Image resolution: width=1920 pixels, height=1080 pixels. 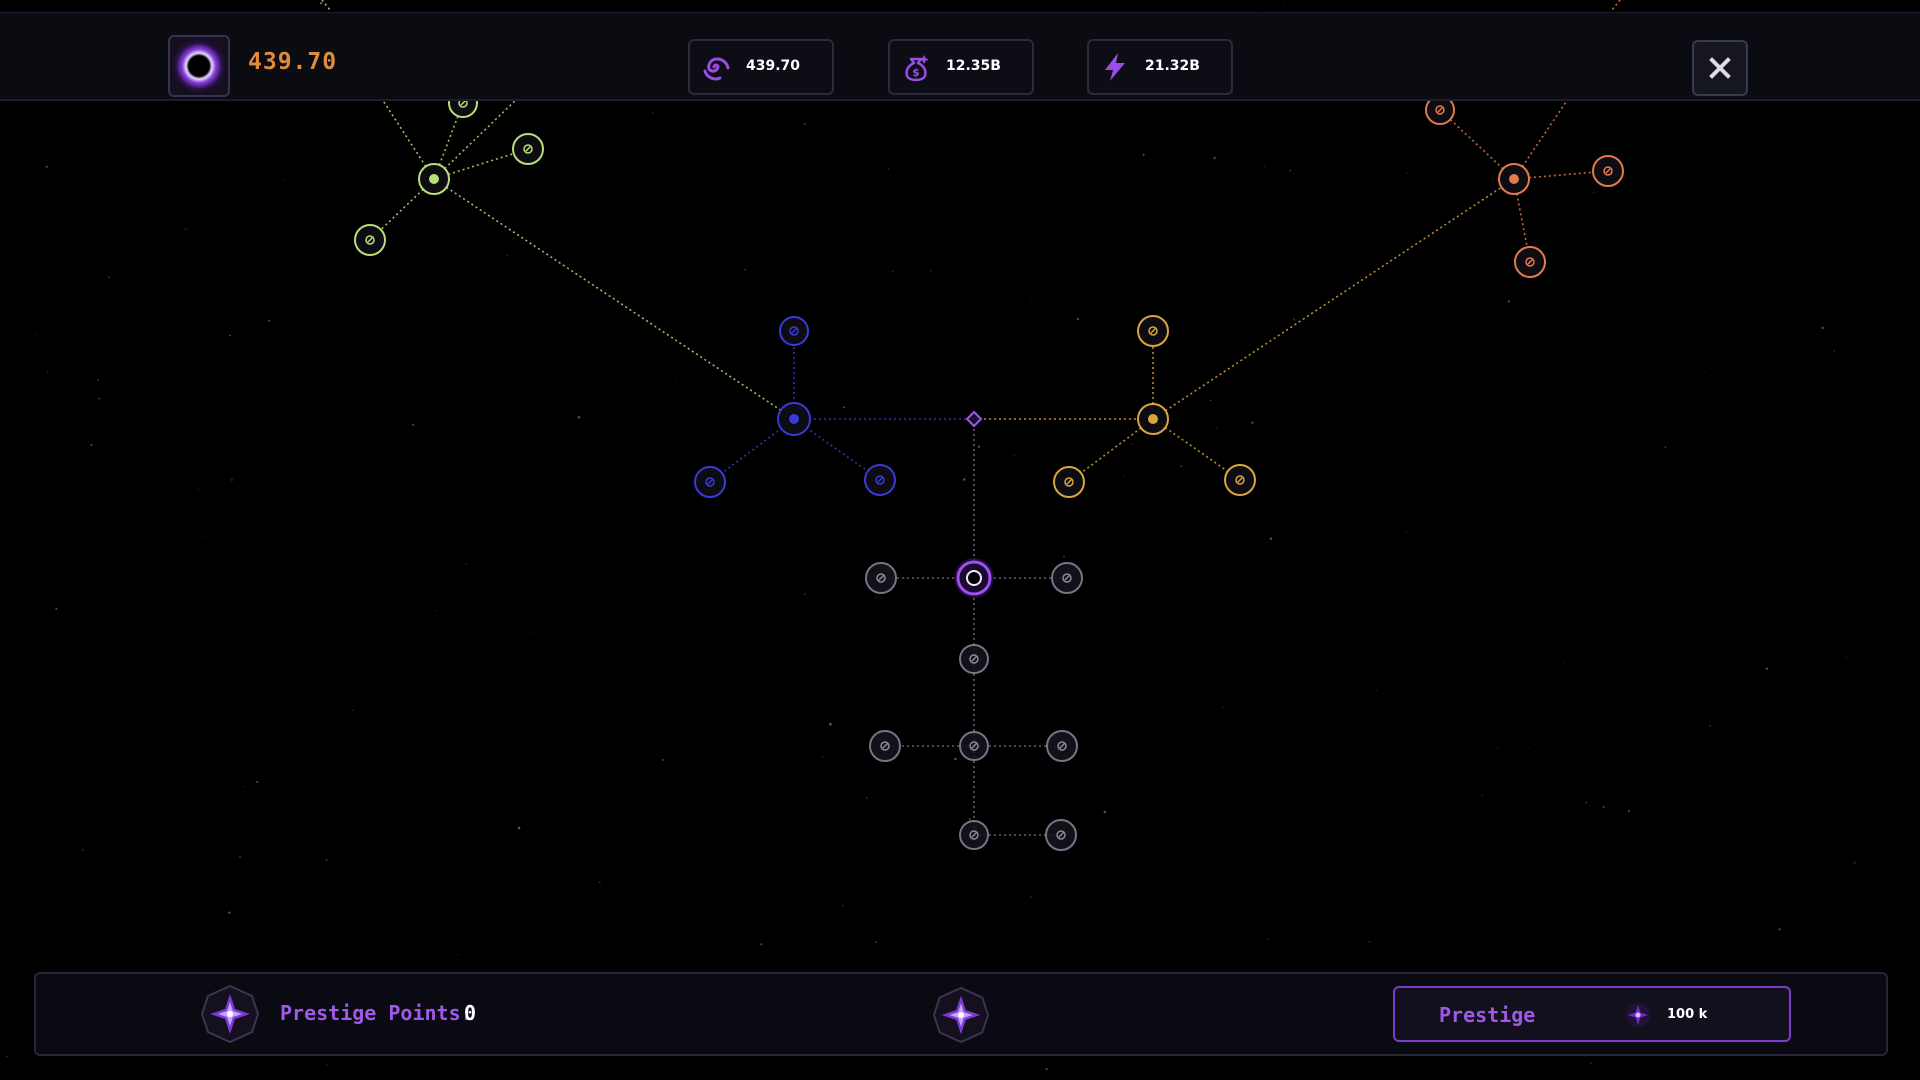 What do you see at coordinates (434, 179) in the screenshot?
I see `skill-node-g-hub` at bounding box center [434, 179].